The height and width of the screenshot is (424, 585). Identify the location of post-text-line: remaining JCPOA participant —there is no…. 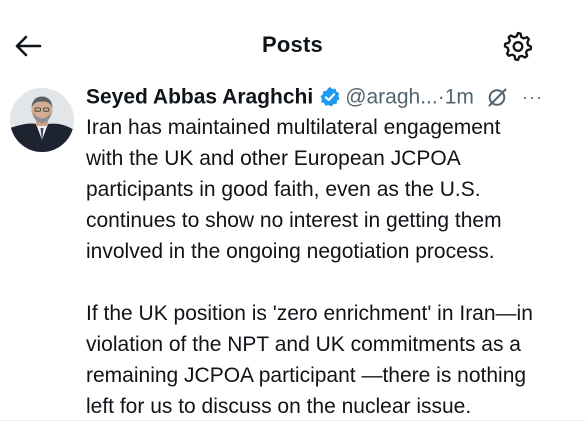
(306, 375).